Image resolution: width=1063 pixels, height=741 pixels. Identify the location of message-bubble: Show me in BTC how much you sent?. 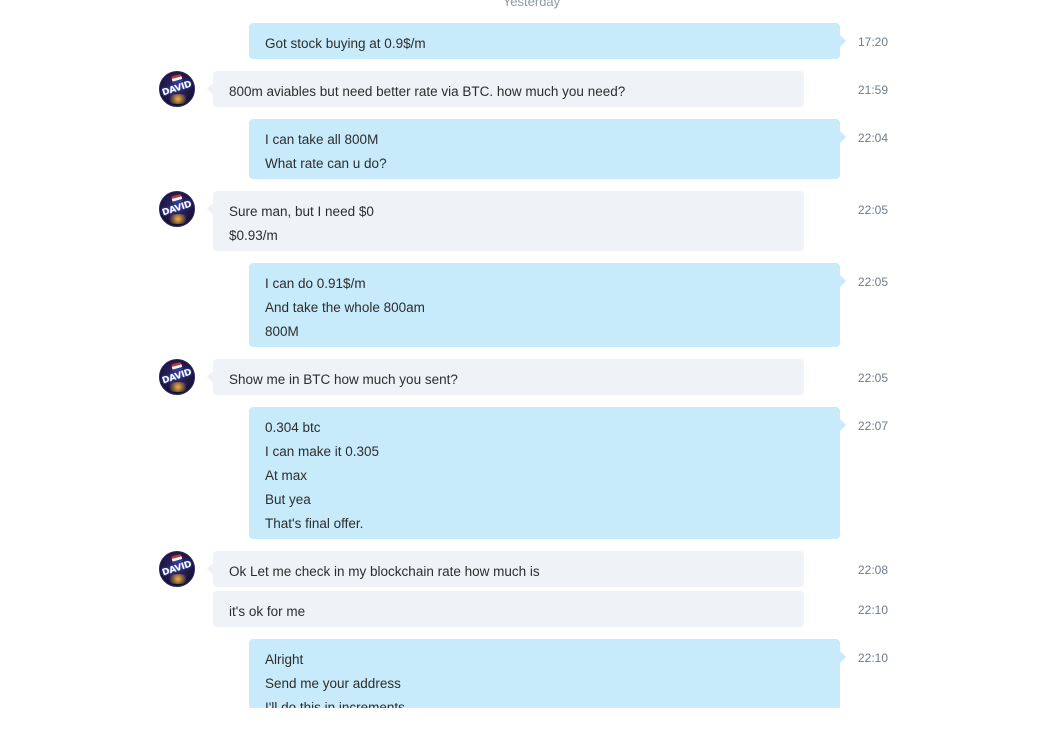
(505, 377).